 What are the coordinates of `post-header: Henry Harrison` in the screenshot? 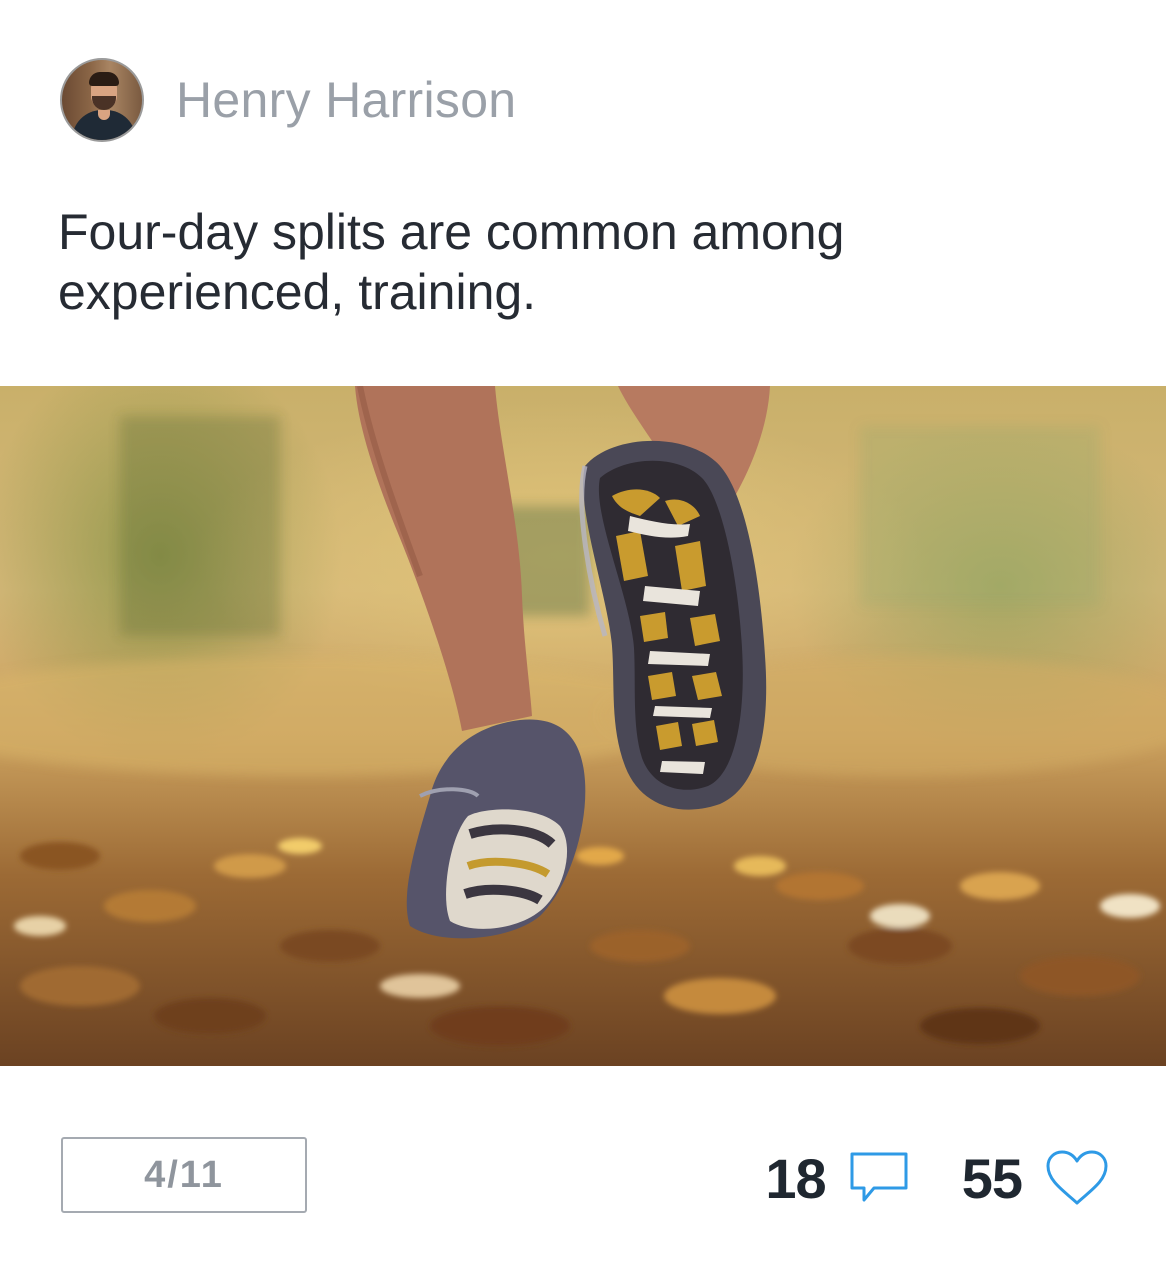 It's located at (288, 100).